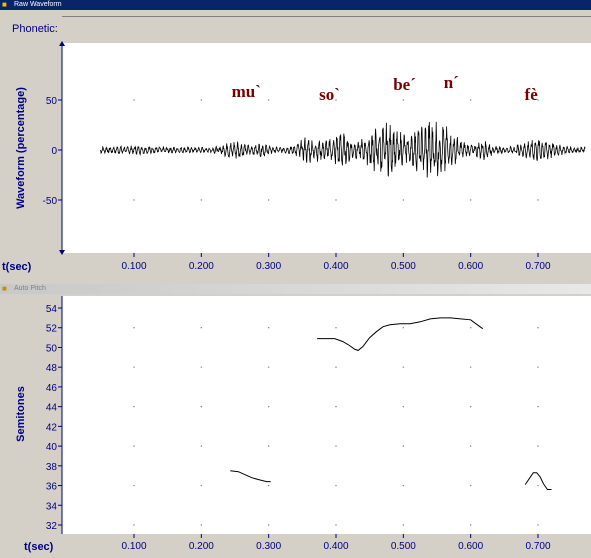 The width and height of the screenshot is (591, 558). I want to click on syllable-label: n´, so click(451, 82).